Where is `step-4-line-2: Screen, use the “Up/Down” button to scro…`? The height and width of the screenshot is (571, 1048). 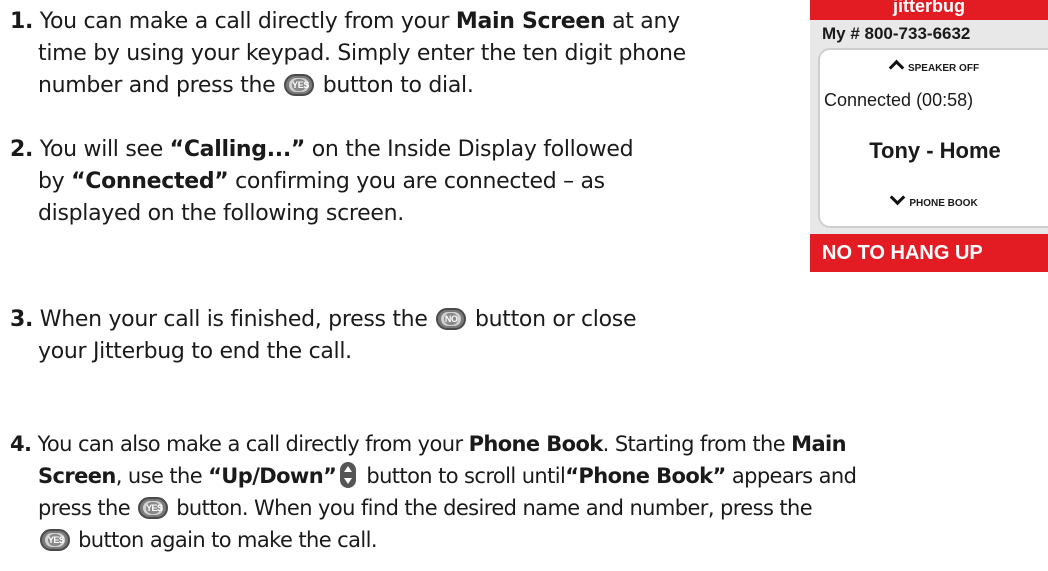
step-4-line-2: Screen, use the “Up/Down” button to scro… is located at coordinates (447, 475).